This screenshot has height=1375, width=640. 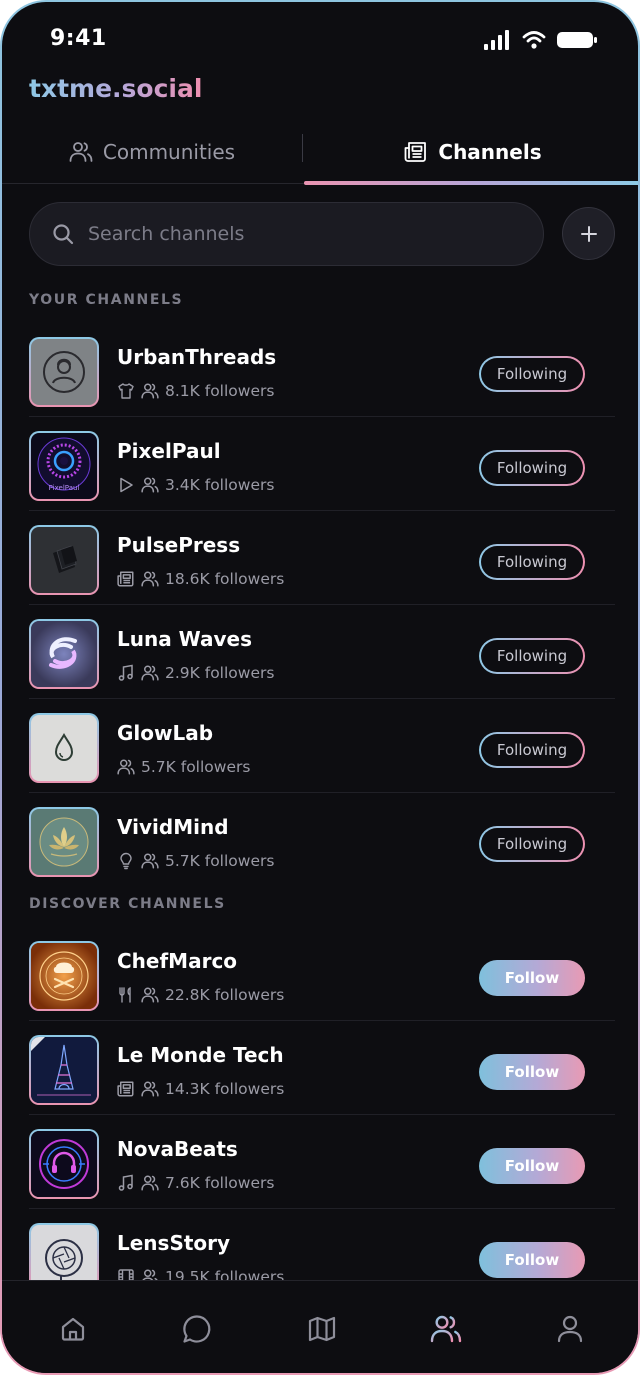 What do you see at coordinates (302, 148) in the screenshot?
I see `tab-divider` at bounding box center [302, 148].